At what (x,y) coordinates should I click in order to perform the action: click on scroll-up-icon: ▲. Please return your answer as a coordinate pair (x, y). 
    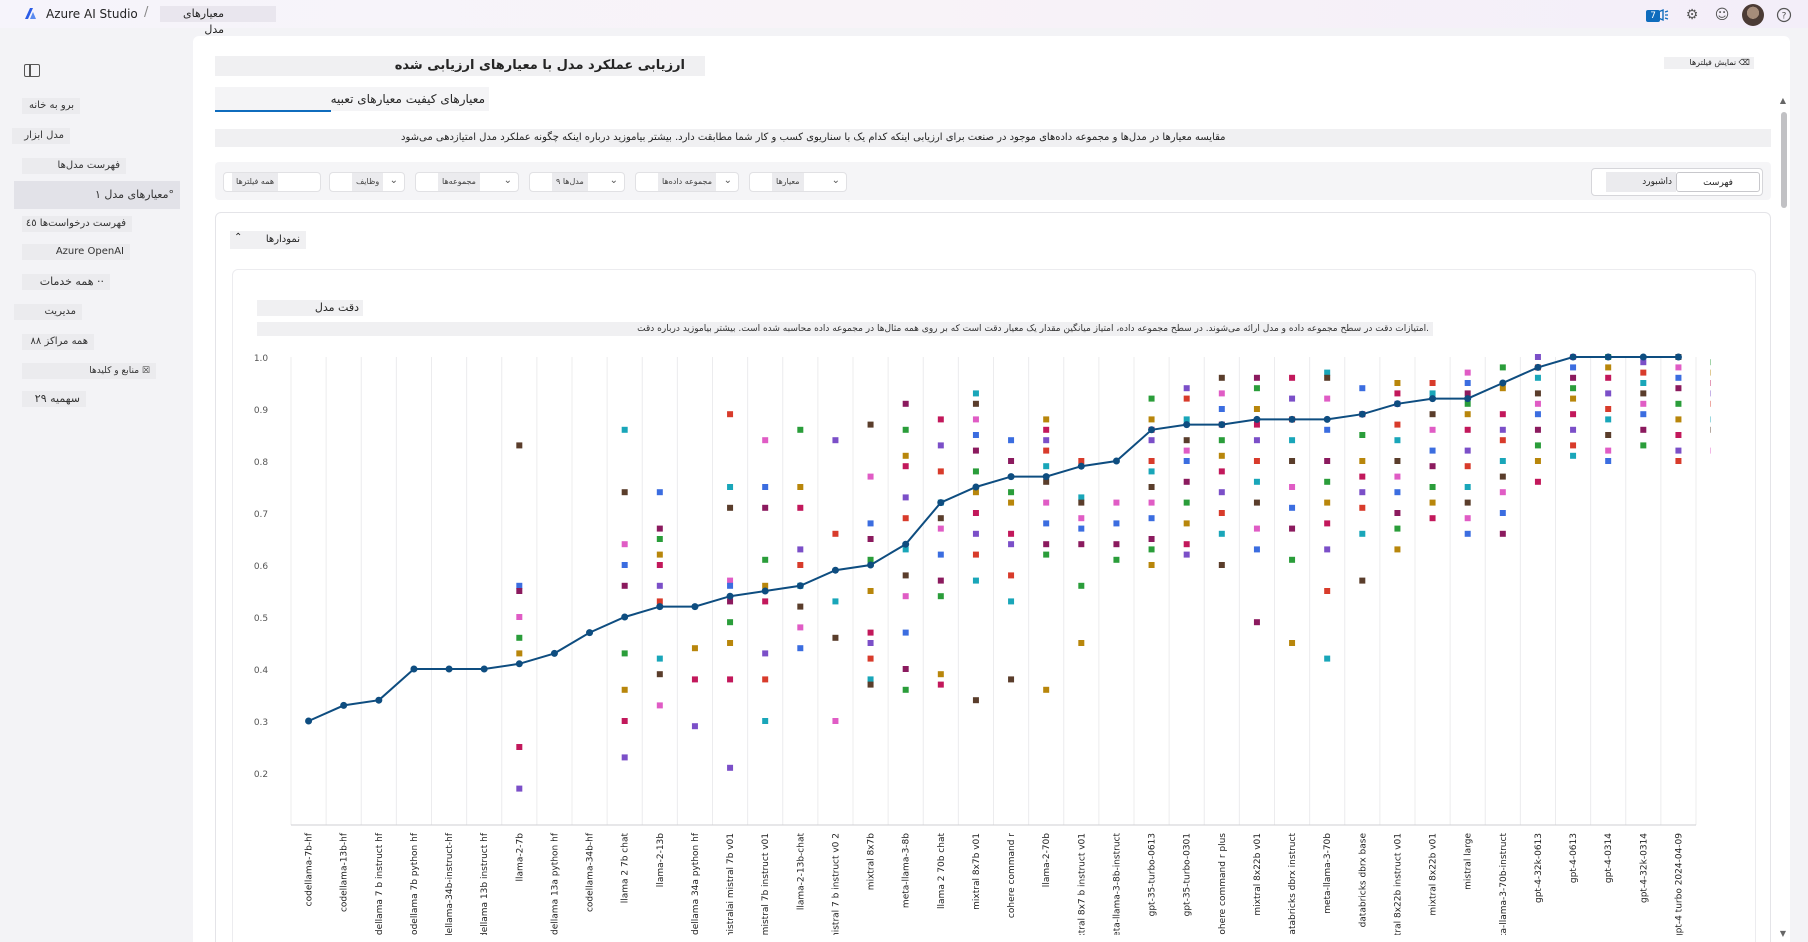
    Looking at the image, I should click on (1783, 100).